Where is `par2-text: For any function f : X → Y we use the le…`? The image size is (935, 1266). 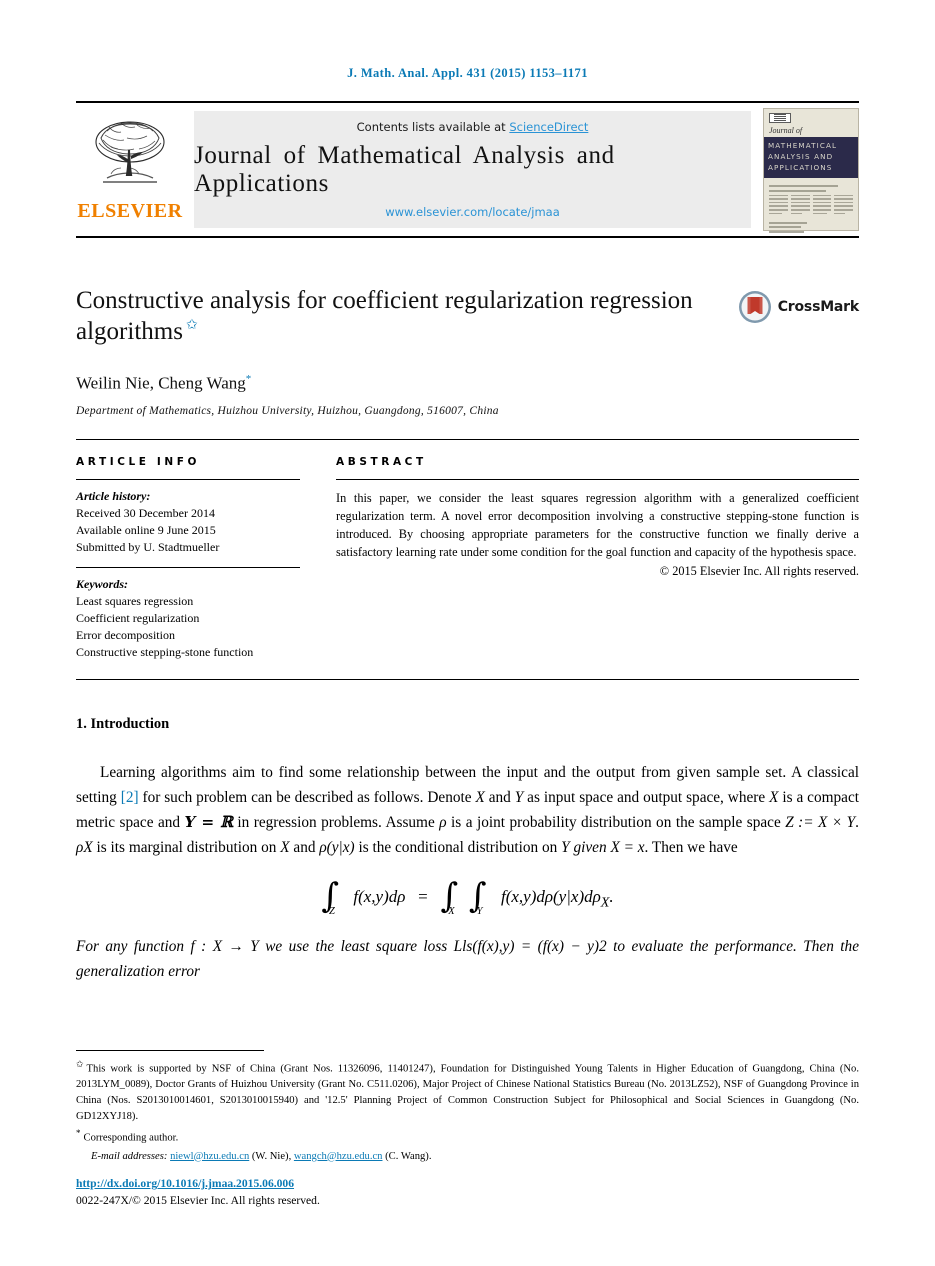
par2-text: For any function f : X → Y we use the le… is located at coordinates (467, 959).